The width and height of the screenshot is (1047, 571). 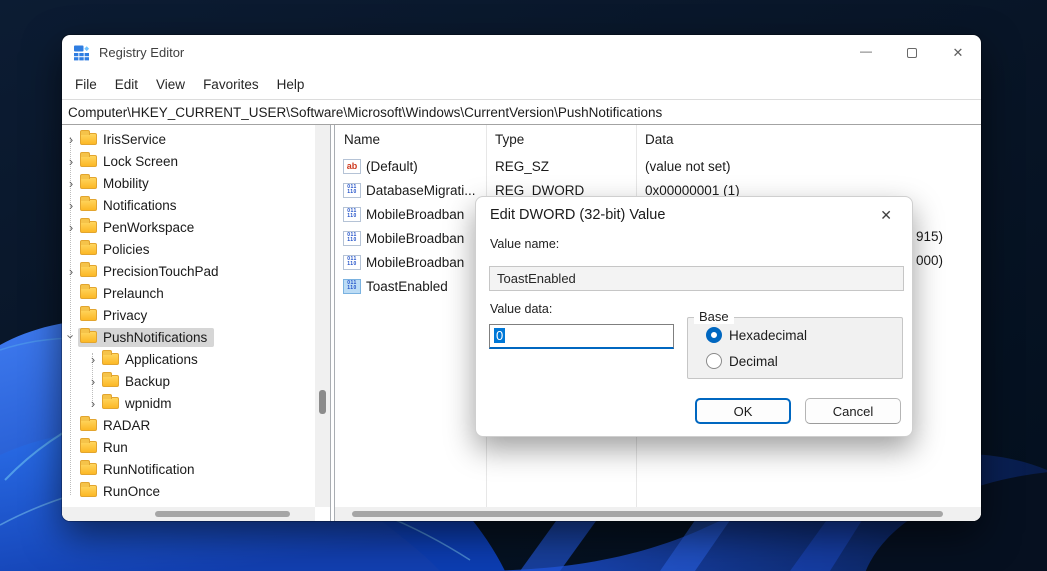 What do you see at coordinates (188, 205) in the screenshot?
I see `tree-item-notifications: › Notifications` at bounding box center [188, 205].